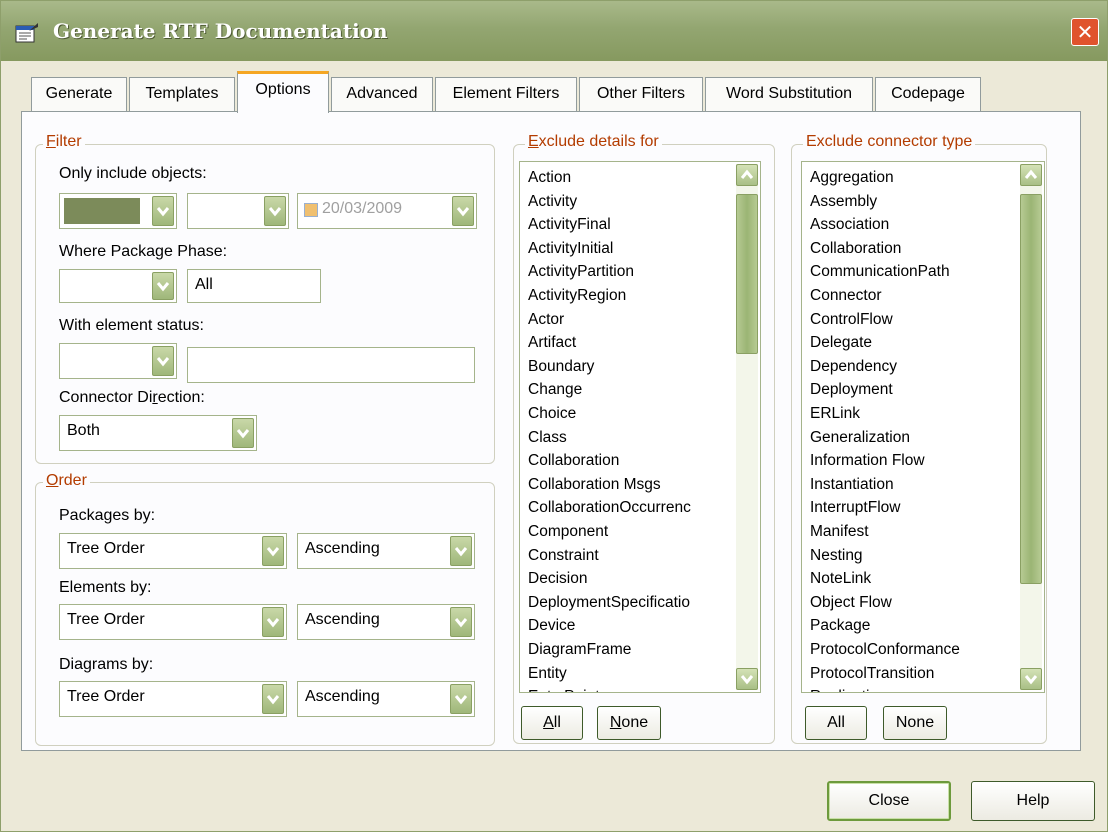 The width and height of the screenshot is (1108, 832). What do you see at coordinates (867, 461) in the screenshot?
I see `list-item: Information Flow` at bounding box center [867, 461].